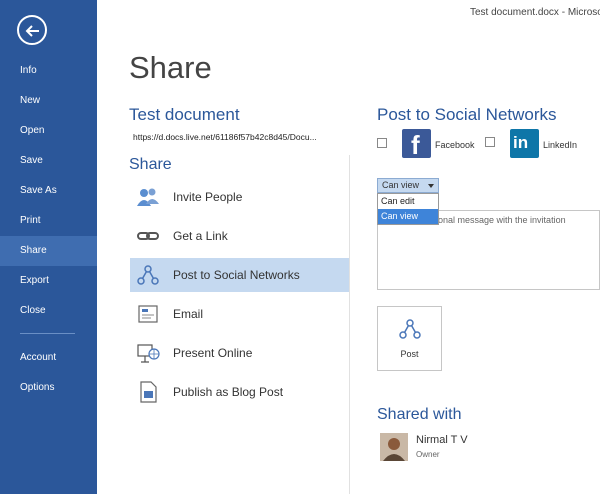 This screenshot has height=494, width=600. I want to click on nav-close: Close, so click(48, 311).